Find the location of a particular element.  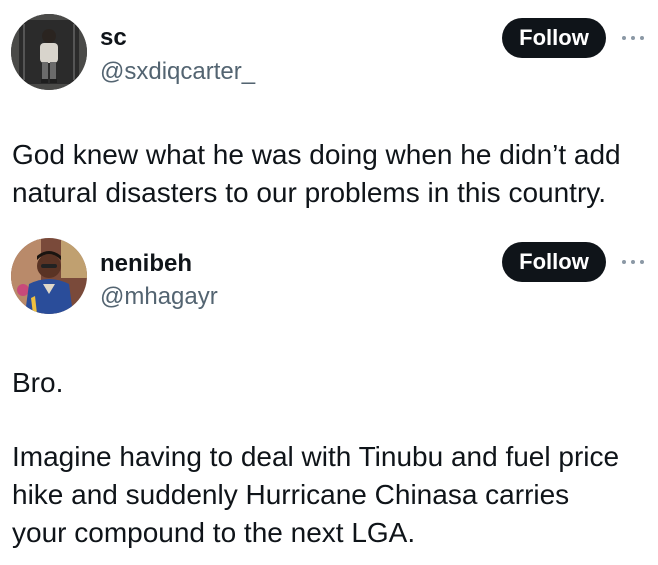

display-name: nenibeh is located at coordinates (146, 264).